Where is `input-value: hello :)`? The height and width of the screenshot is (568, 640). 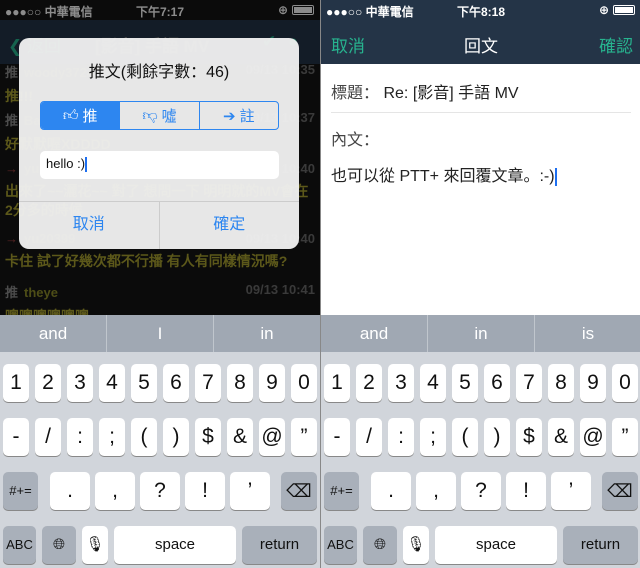
input-value: hello :) is located at coordinates (66, 163).